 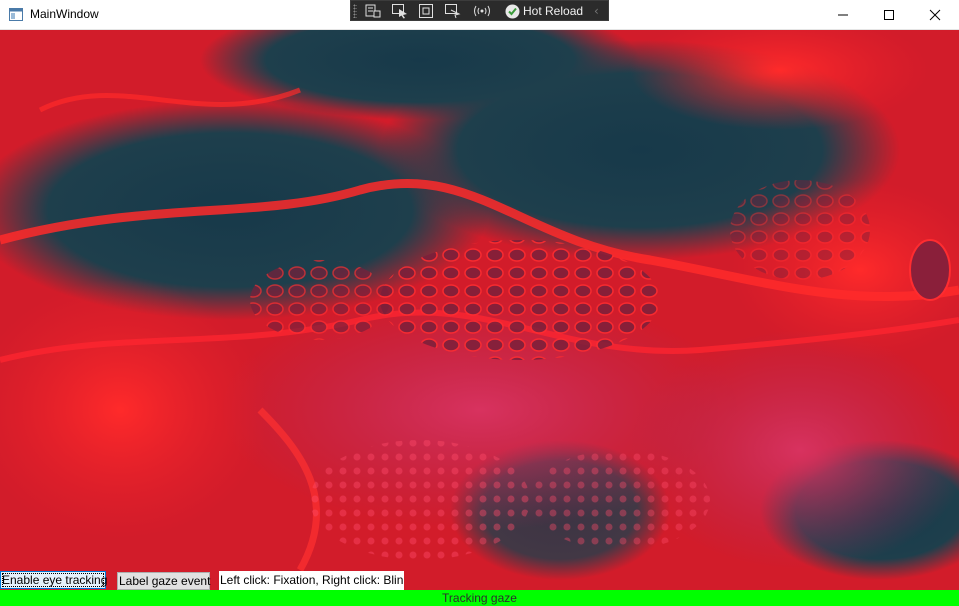 What do you see at coordinates (426, 11) in the screenshot?
I see `display-layout-adorners-icon` at bounding box center [426, 11].